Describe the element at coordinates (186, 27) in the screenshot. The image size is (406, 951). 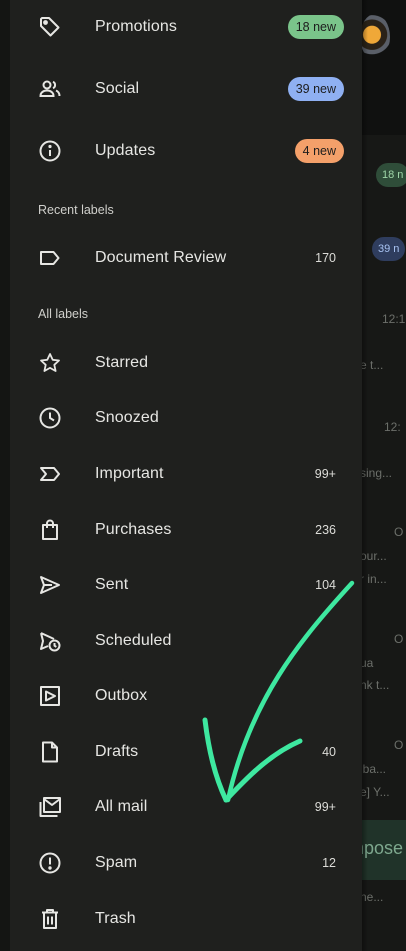
I see `drawer-item-promotions: Promotions 18 new` at that location.